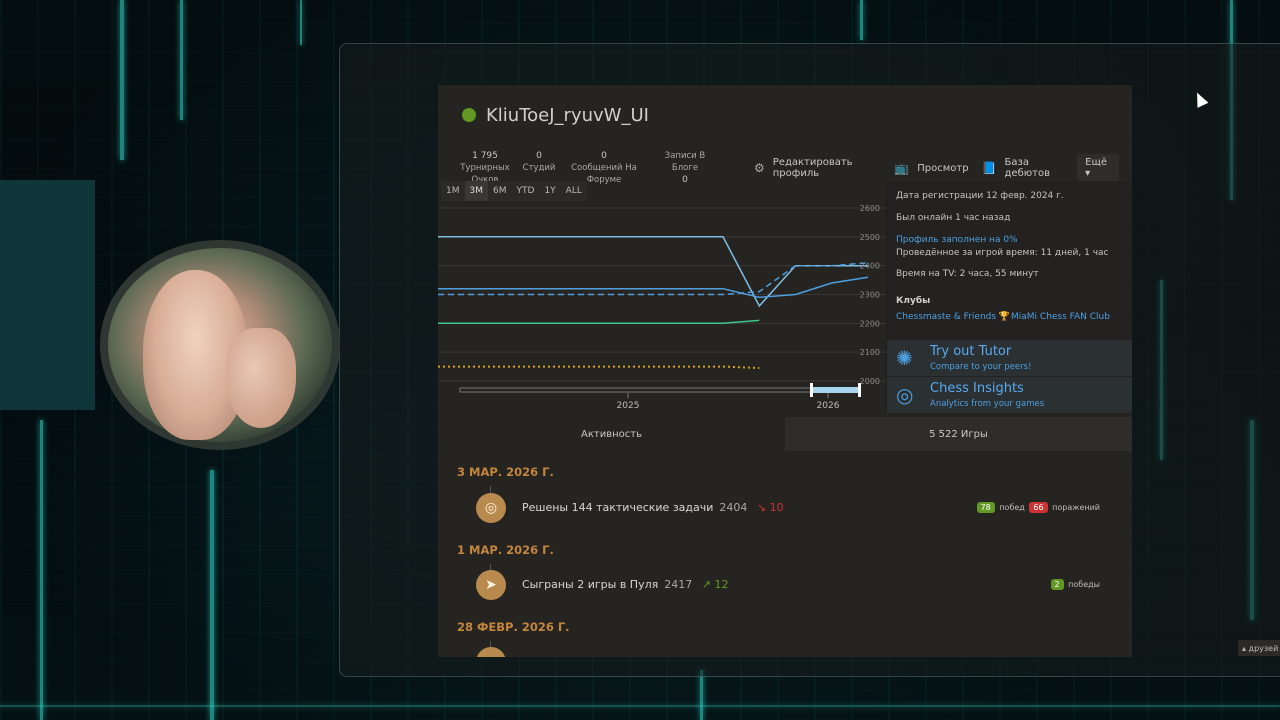 The image size is (1280, 720). Describe the element at coordinates (733, 507) in the screenshot. I see `feed-entry-rating: 2404` at that location.